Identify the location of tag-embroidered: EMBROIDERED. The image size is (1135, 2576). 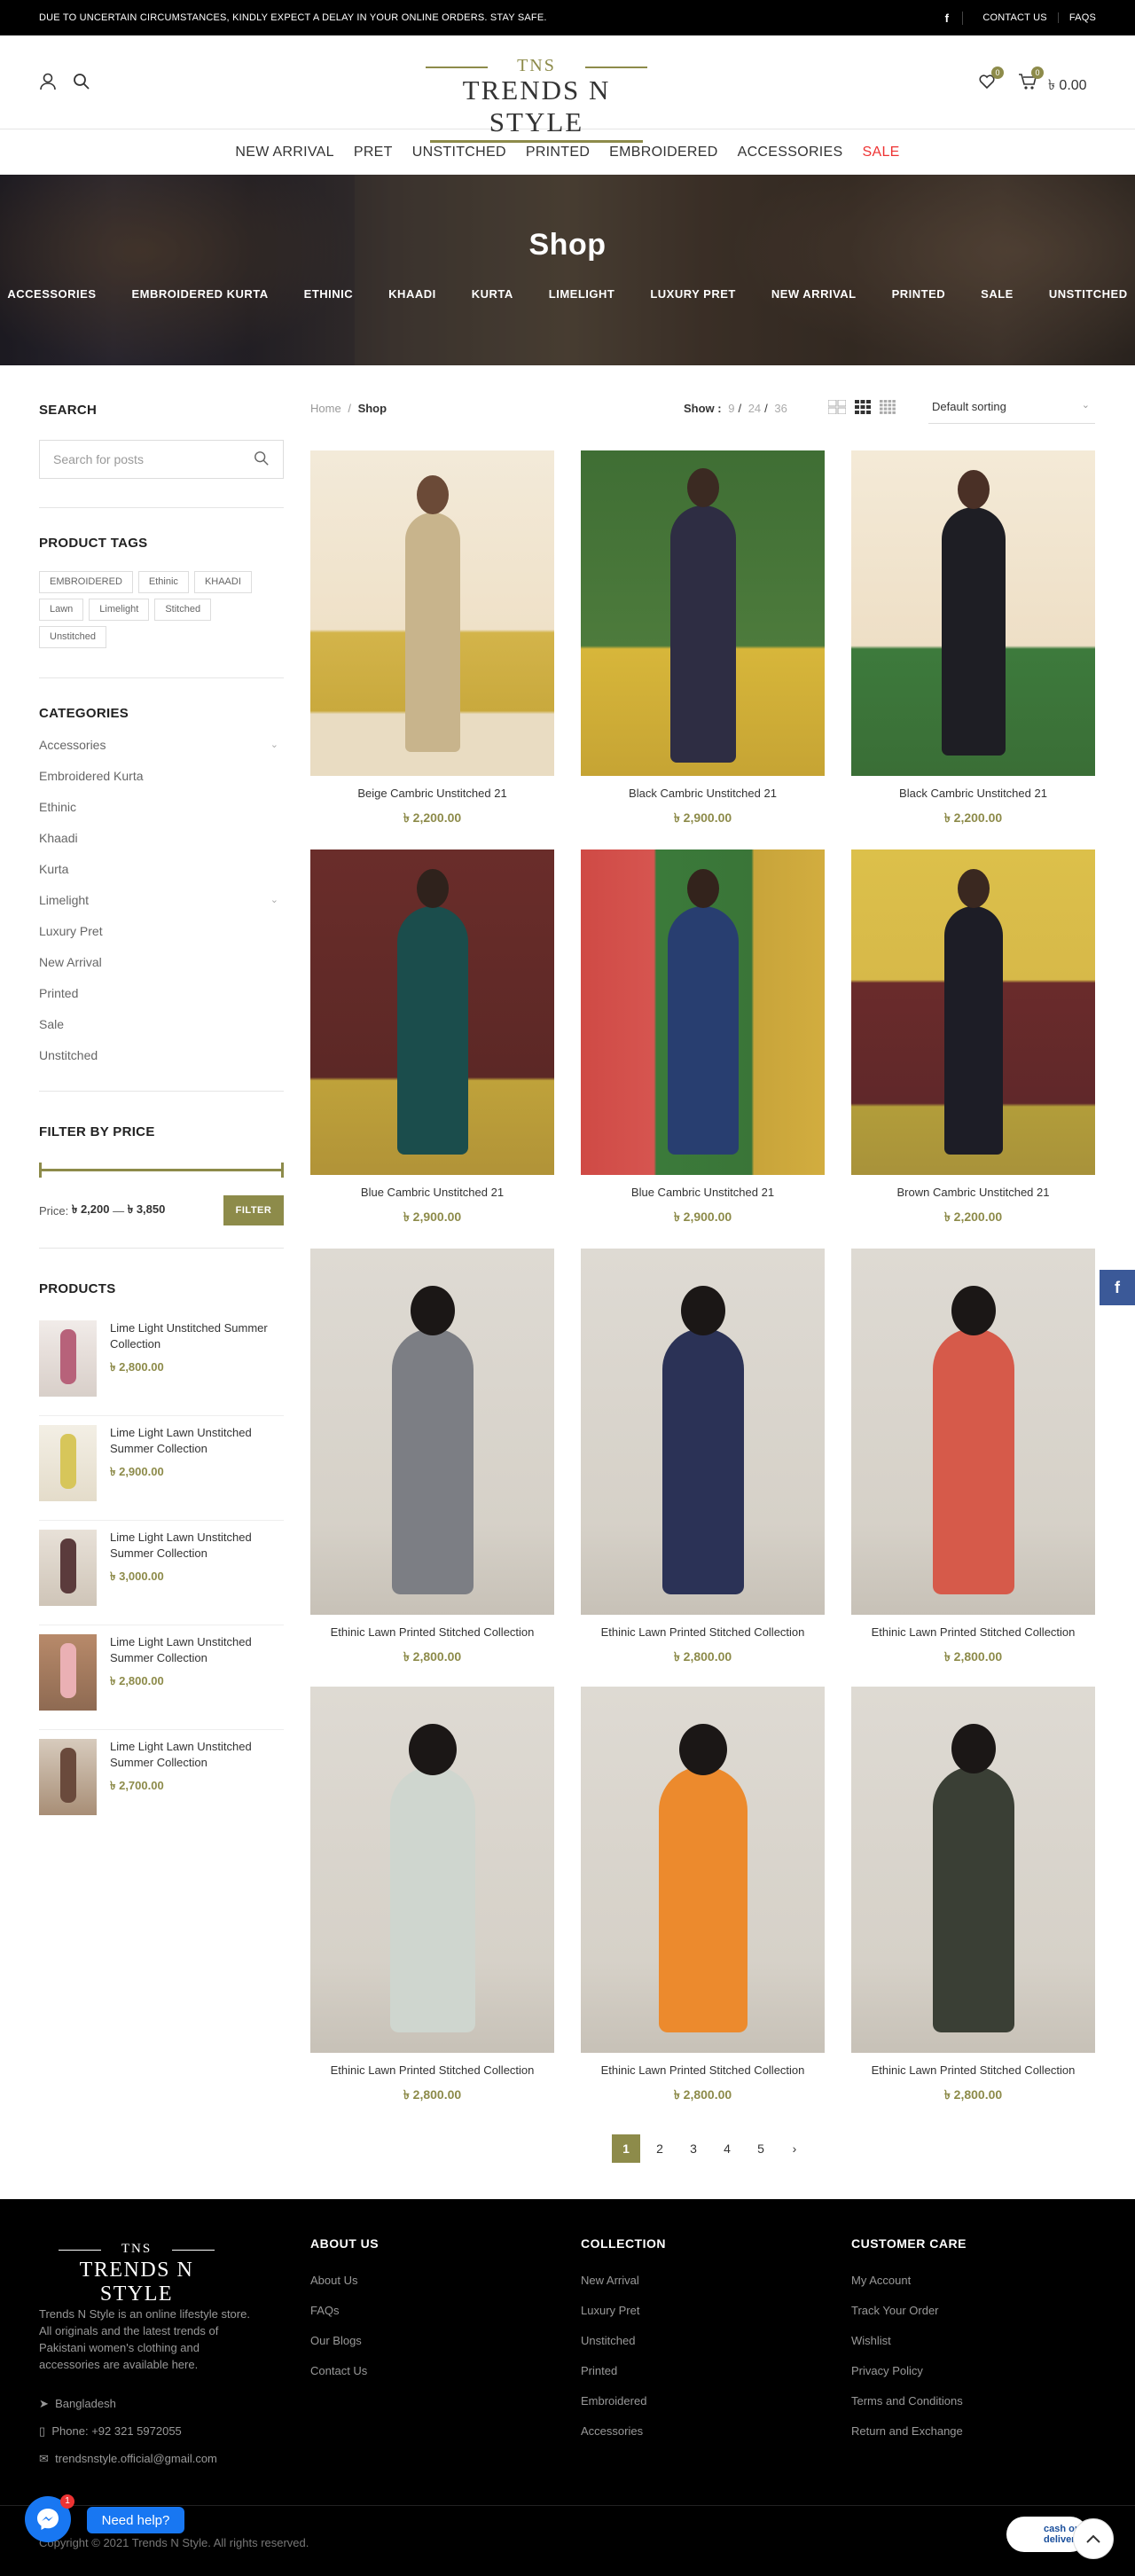
(86, 582).